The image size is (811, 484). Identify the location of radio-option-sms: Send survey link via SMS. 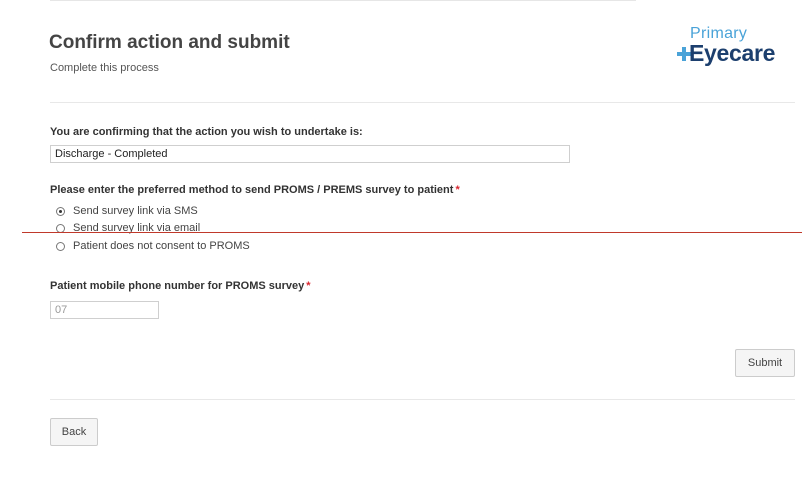
(127, 211).